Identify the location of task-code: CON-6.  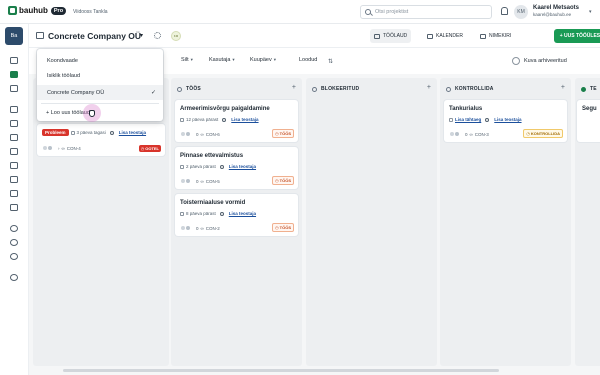
(212, 134).